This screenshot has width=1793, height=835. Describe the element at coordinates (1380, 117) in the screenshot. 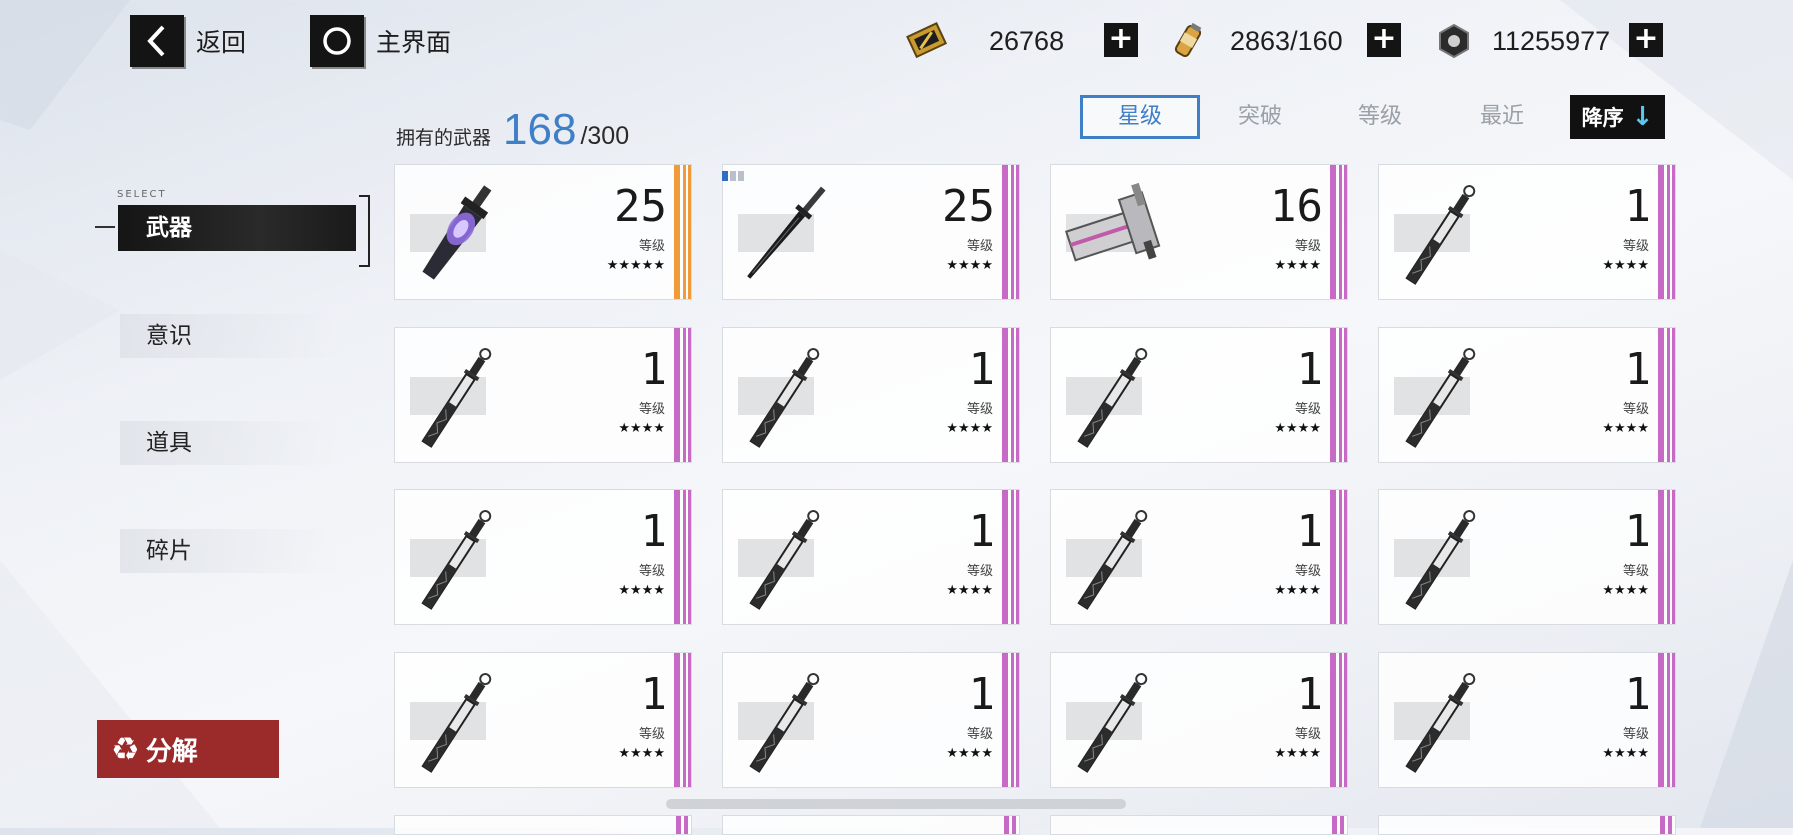

I see `sort-tab-level: 等级` at that location.